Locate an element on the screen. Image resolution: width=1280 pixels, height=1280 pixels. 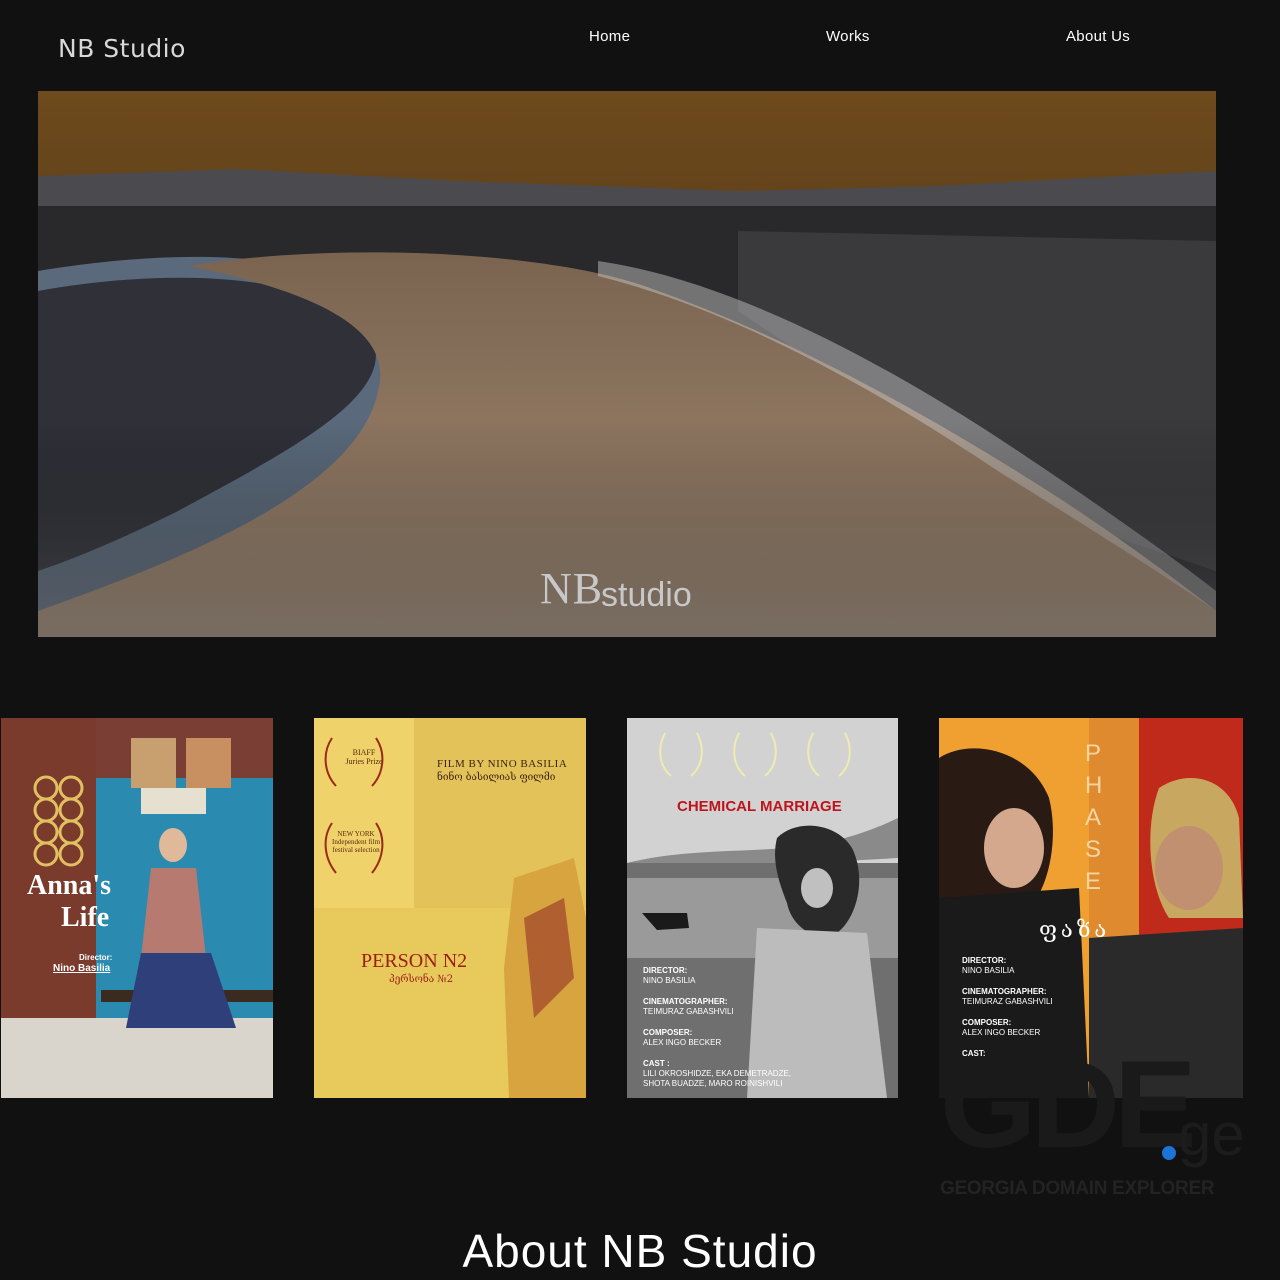
poster-annas-life-title-line2: Life is located at coordinates (85, 917).